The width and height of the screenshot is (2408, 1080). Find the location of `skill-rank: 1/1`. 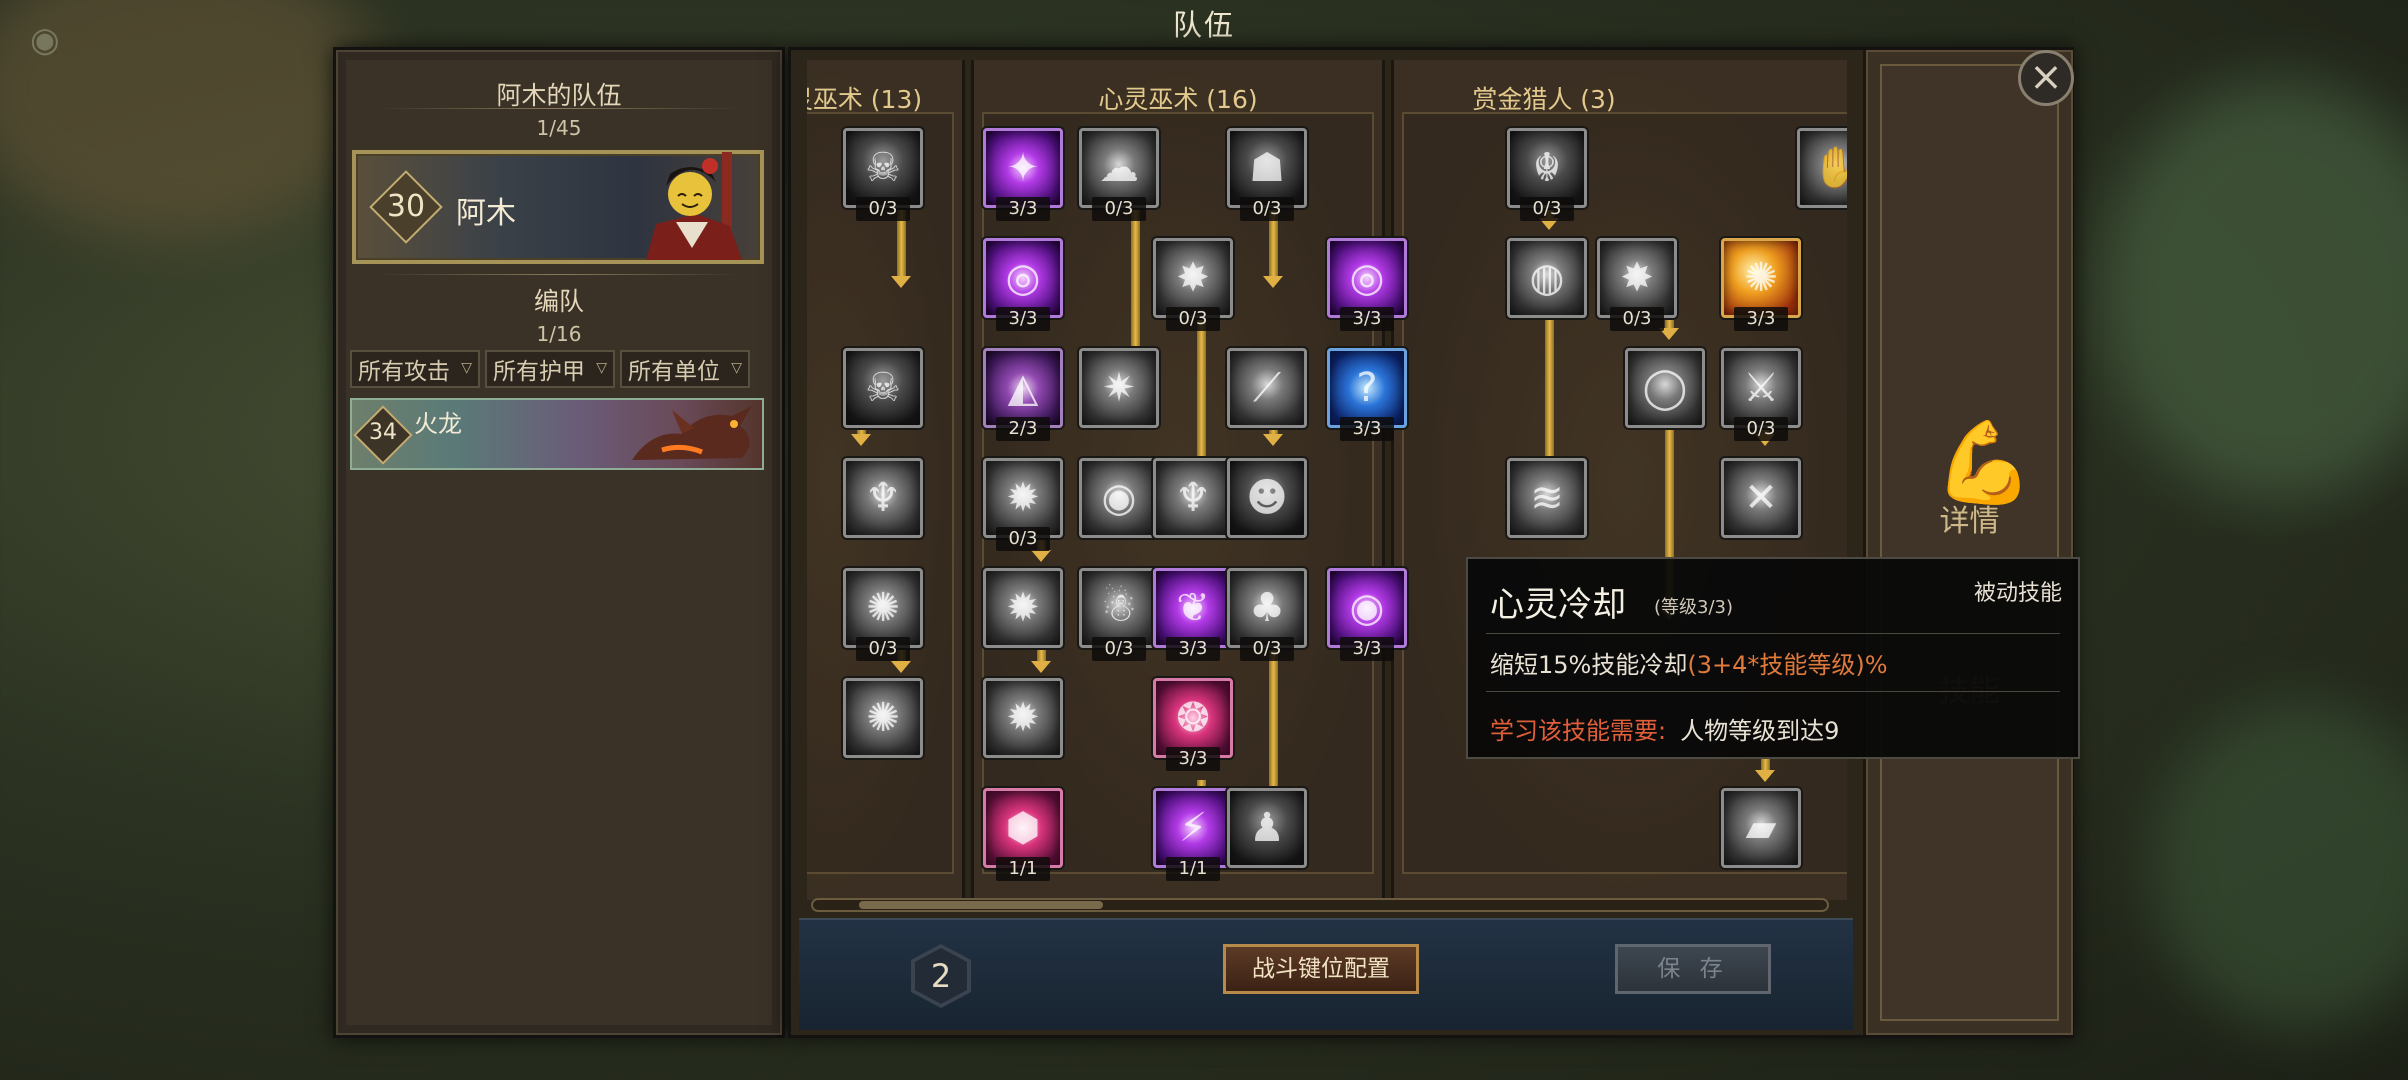

skill-rank: 1/1 is located at coordinates (1193, 869).